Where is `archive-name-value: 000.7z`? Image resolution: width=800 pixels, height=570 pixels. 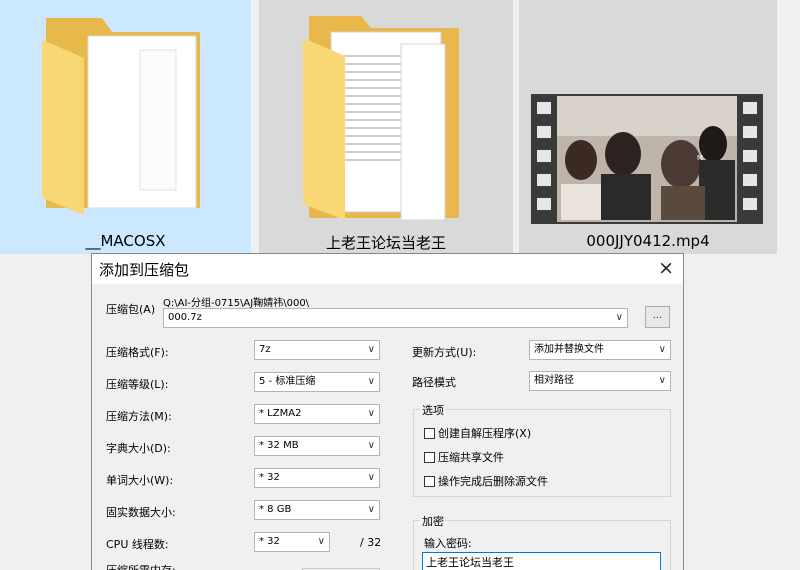
archive-name-value: 000.7z is located at coordinates (185, 317).